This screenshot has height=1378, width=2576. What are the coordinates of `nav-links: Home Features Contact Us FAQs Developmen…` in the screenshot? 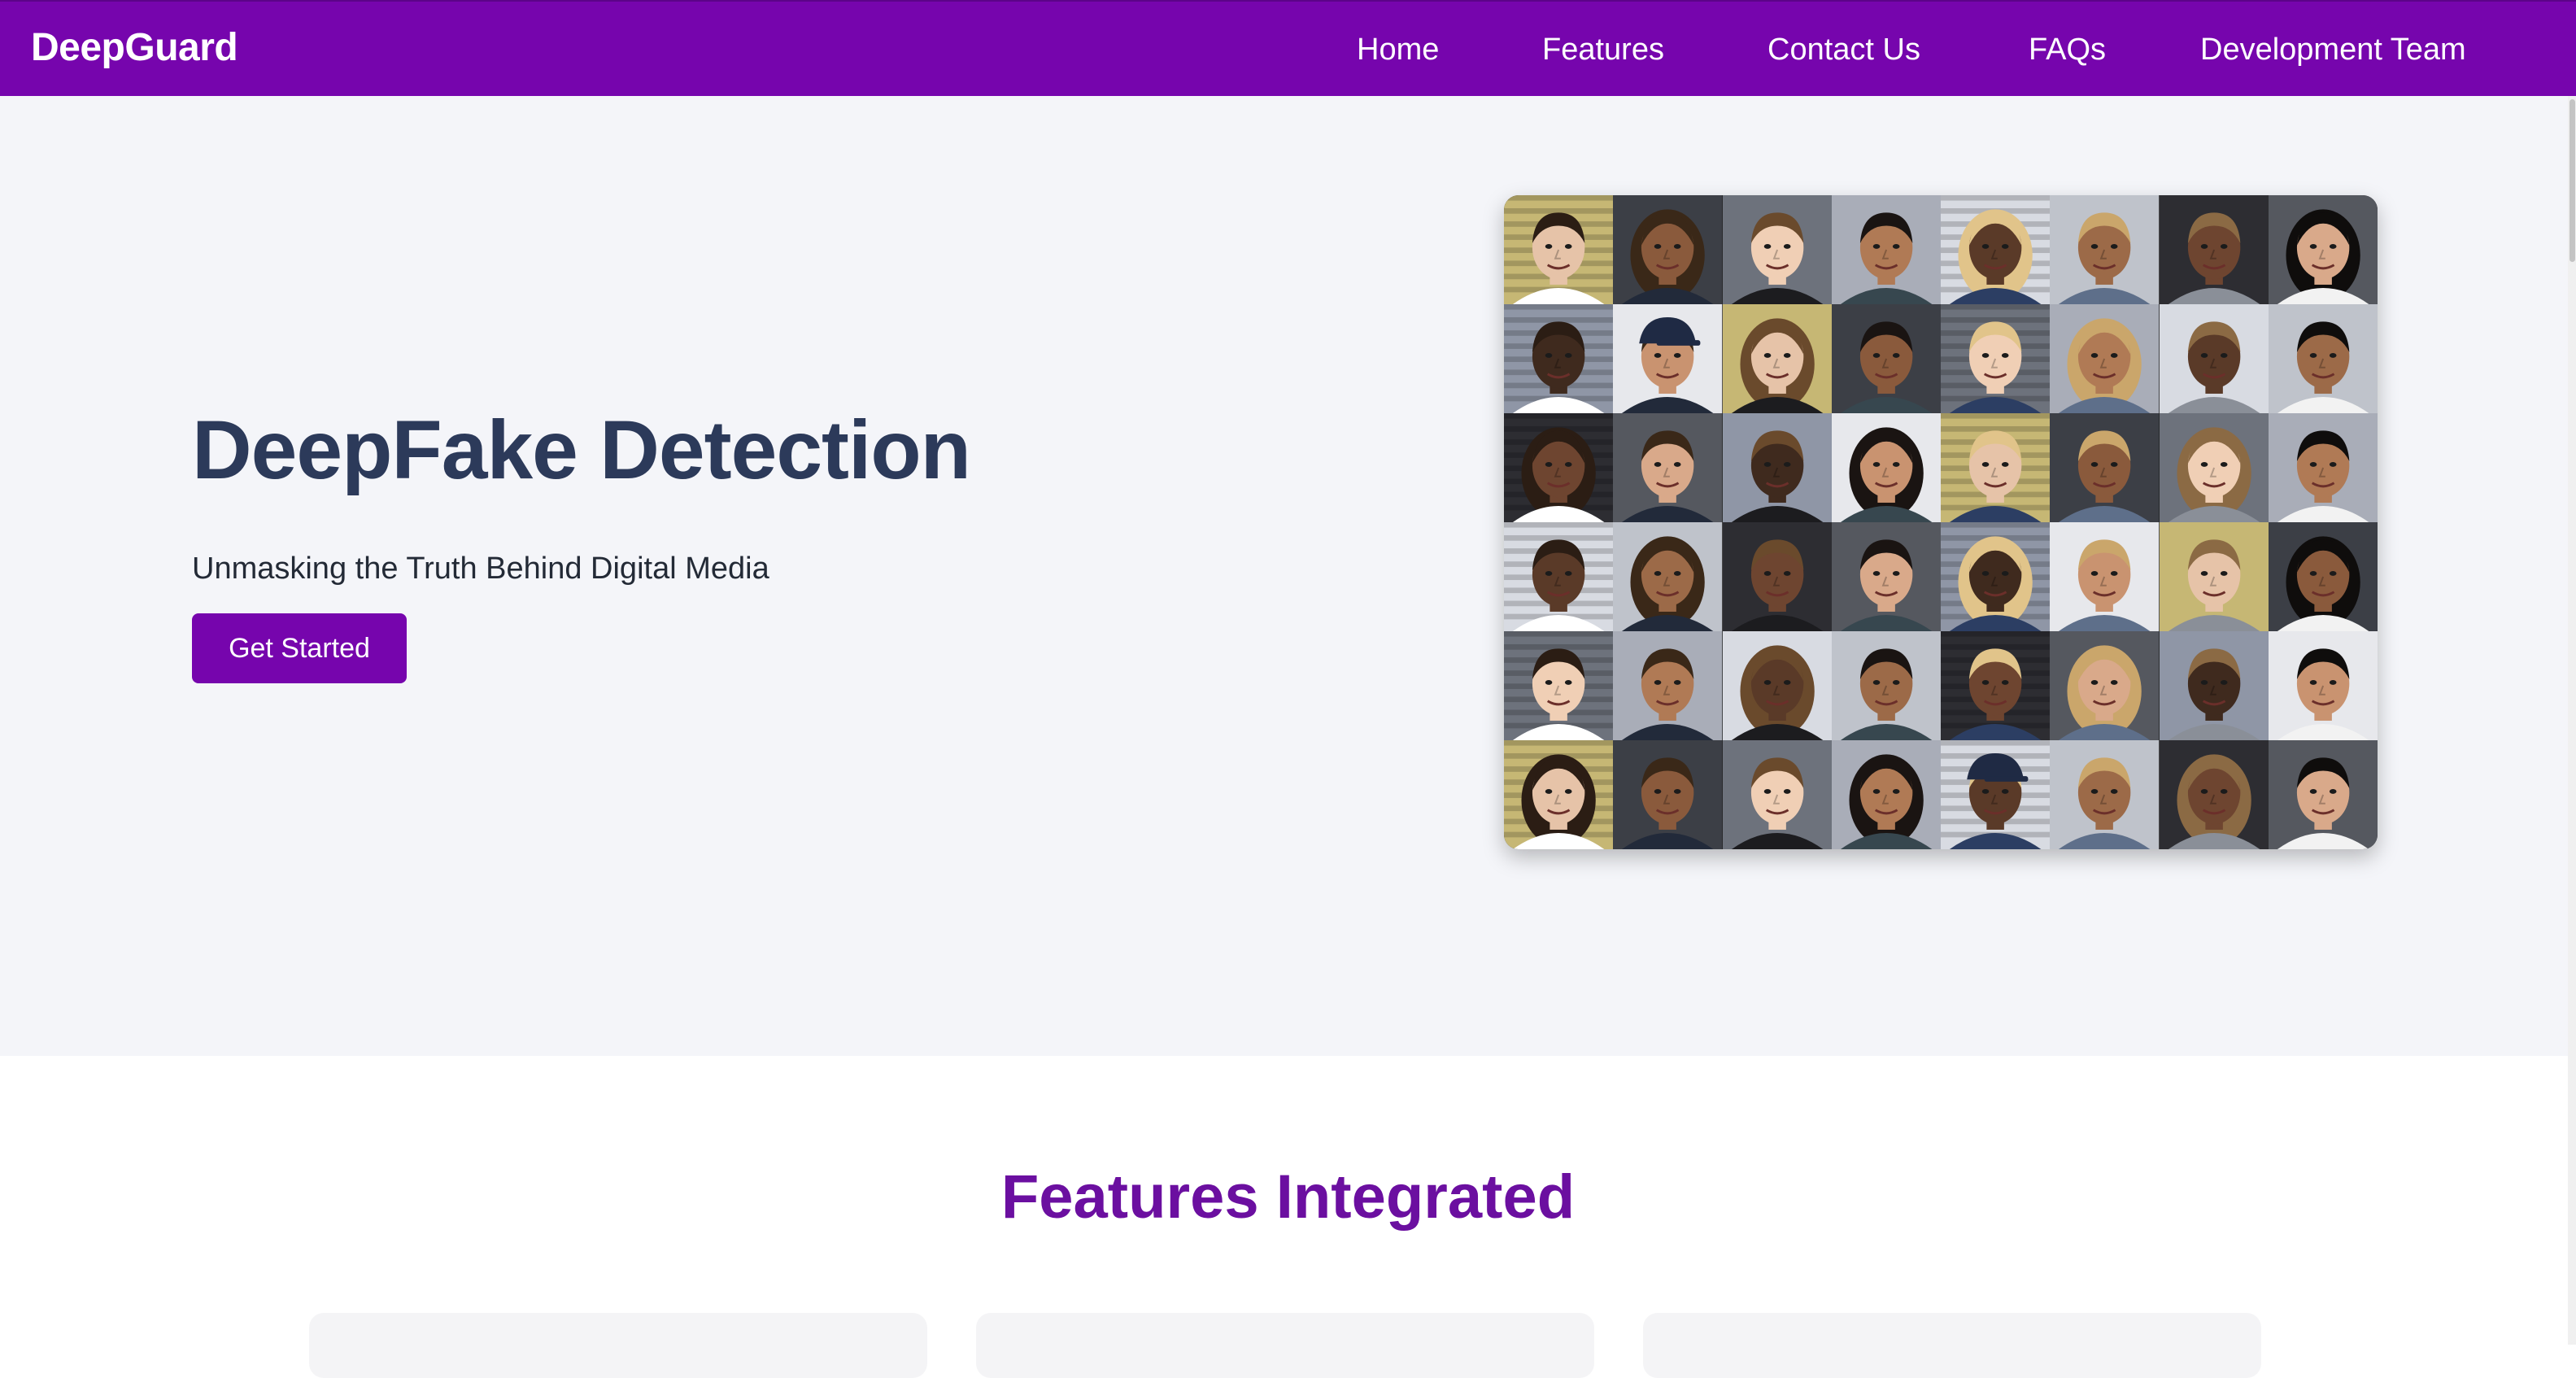 It's located at (1288, 51).